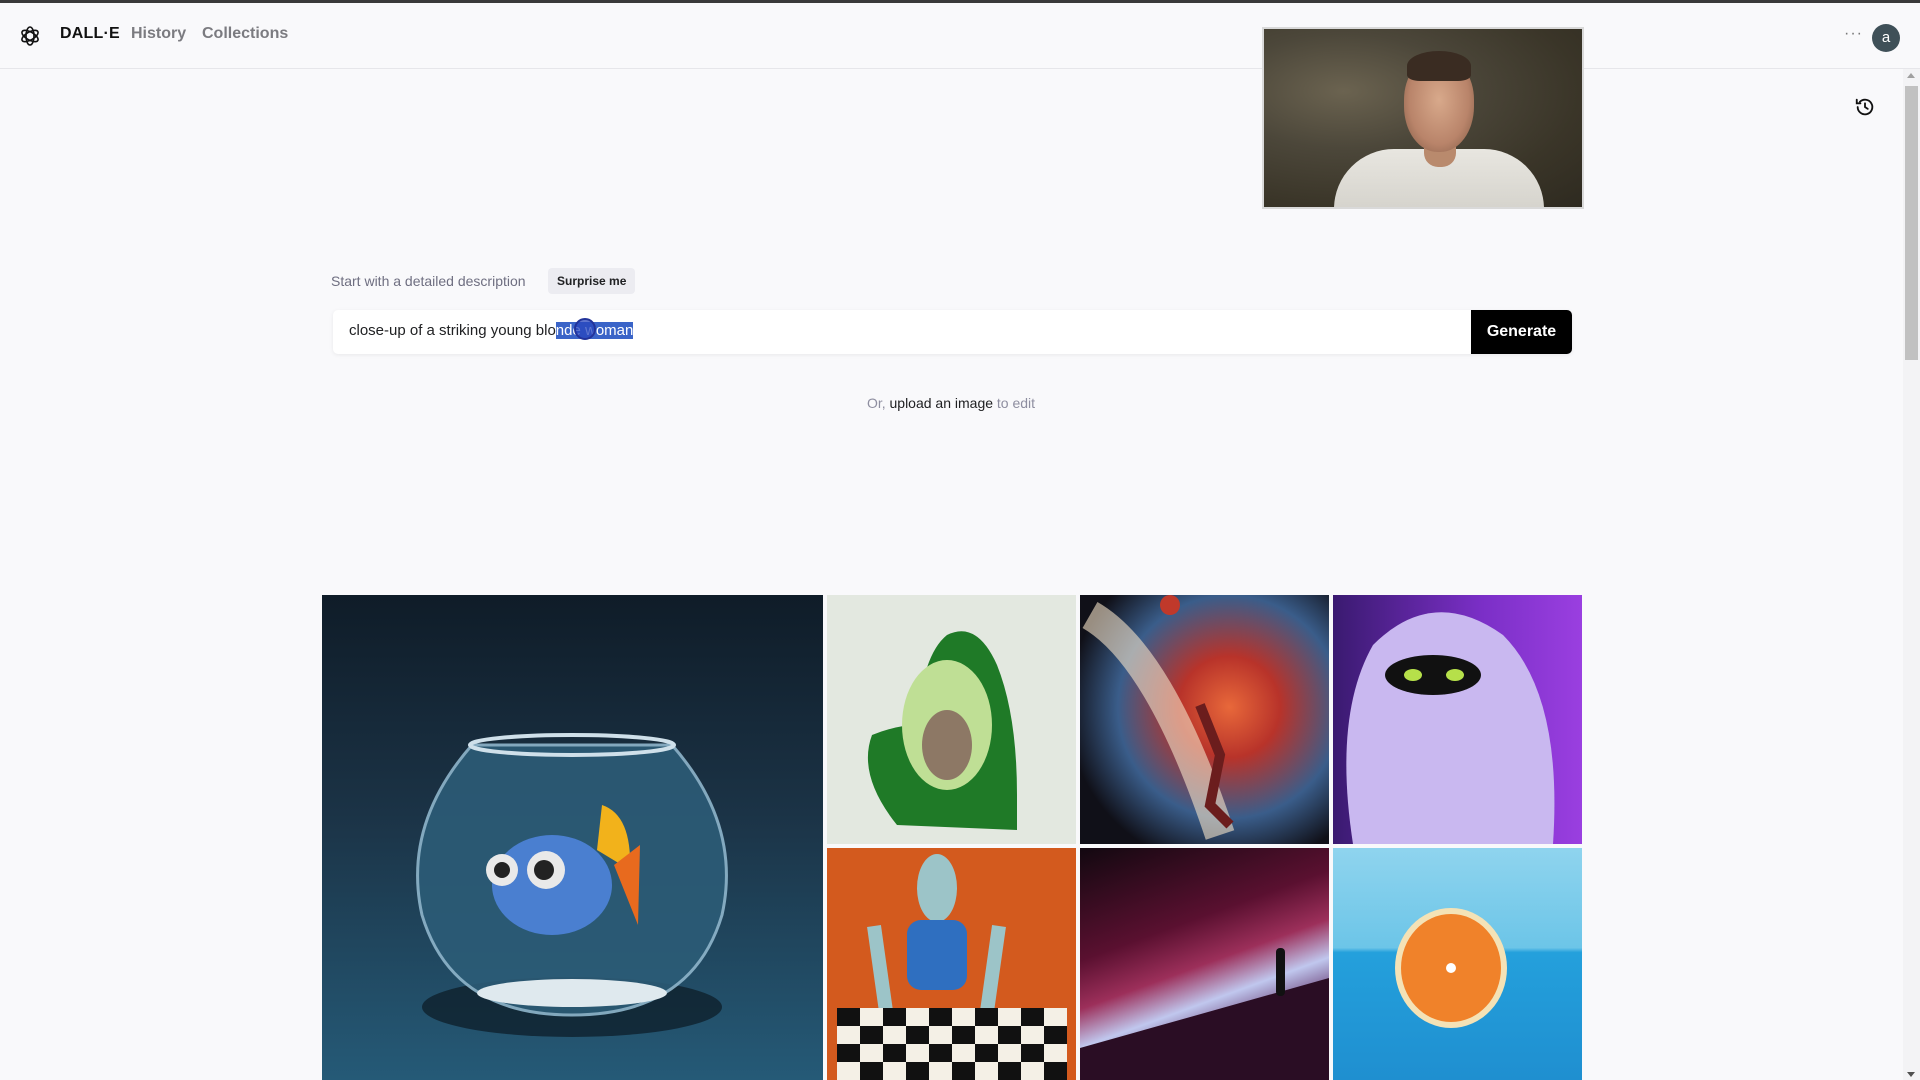  What do you see at coordinates (1911, 1074) in the screenshot?
I see `scroll-down-arrow-icon` at bounding box center [1911, 1074].